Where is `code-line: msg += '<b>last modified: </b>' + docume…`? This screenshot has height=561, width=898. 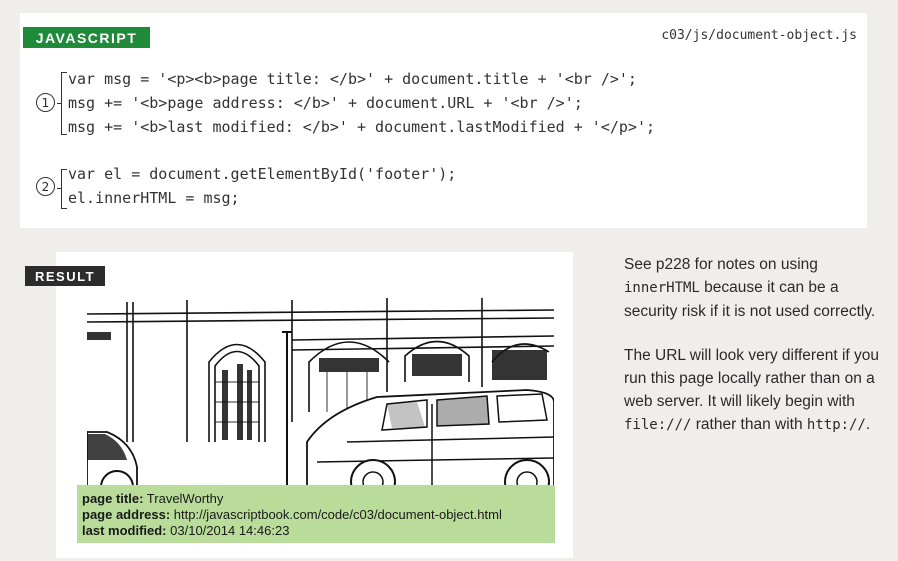
code-line: msg += '<b>last modified: </b>' + docume… is located at coordinates (361, 127).